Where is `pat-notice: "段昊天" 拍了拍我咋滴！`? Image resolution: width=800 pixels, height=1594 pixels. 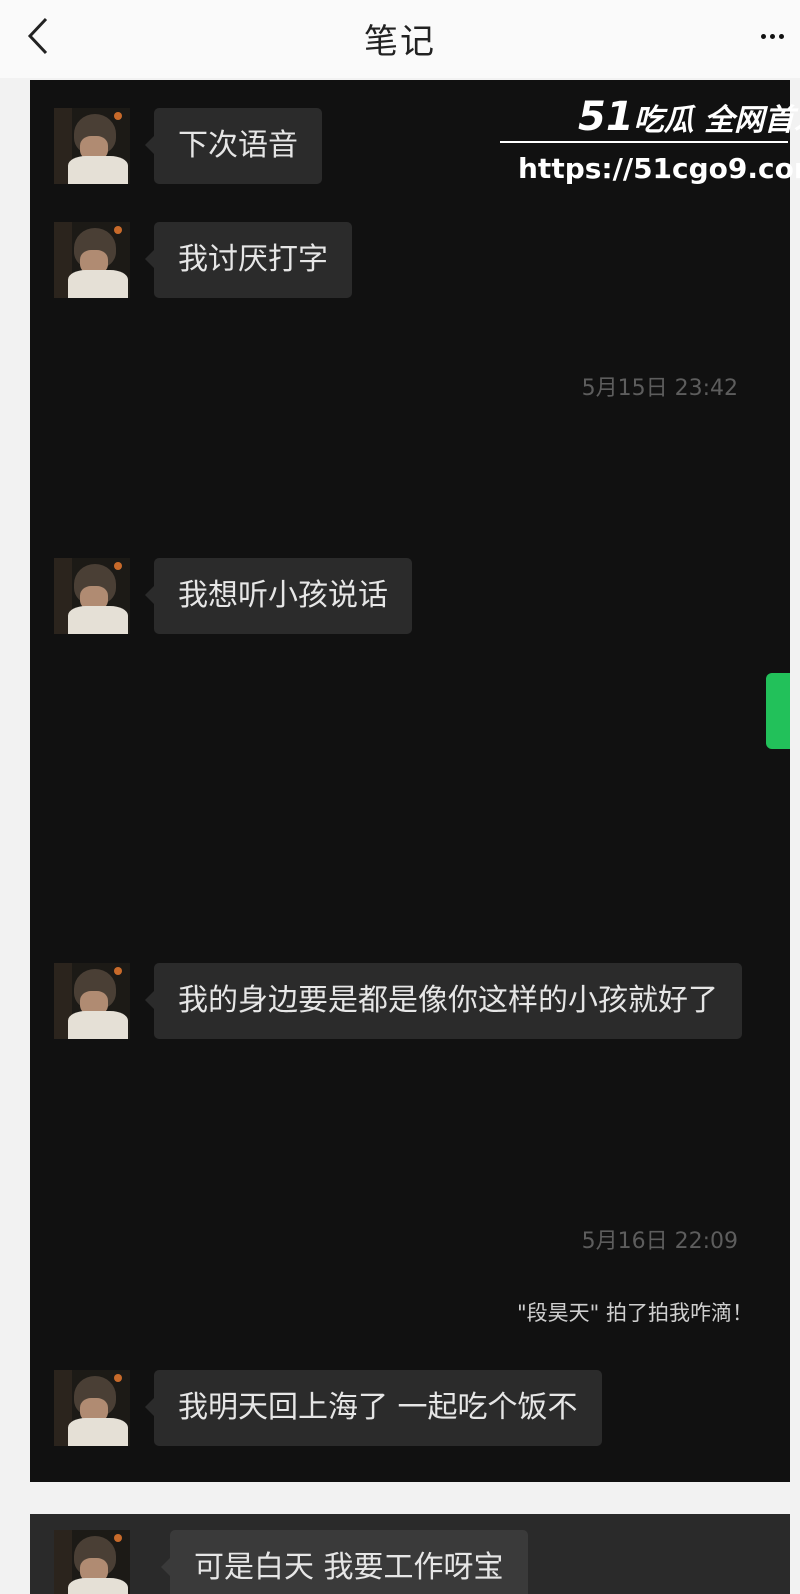
pat-notice: "段昊天" 拍了拍我咋滴！ is located at coordinates (635, 1313).